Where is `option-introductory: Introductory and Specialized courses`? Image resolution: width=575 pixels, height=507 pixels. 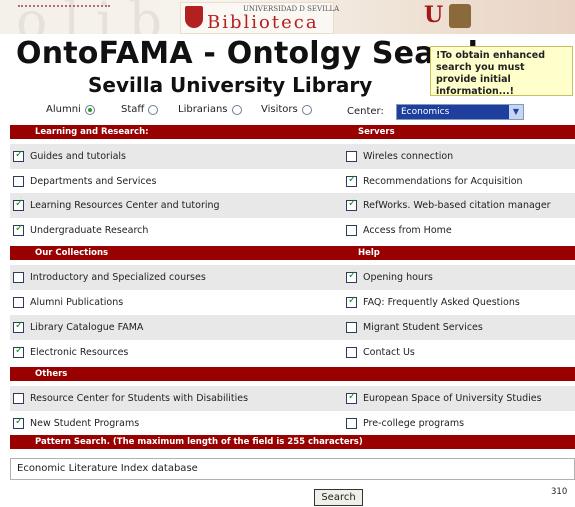
option-introductory: Introductory and Specialized courses is located at coordinates (109, 277).